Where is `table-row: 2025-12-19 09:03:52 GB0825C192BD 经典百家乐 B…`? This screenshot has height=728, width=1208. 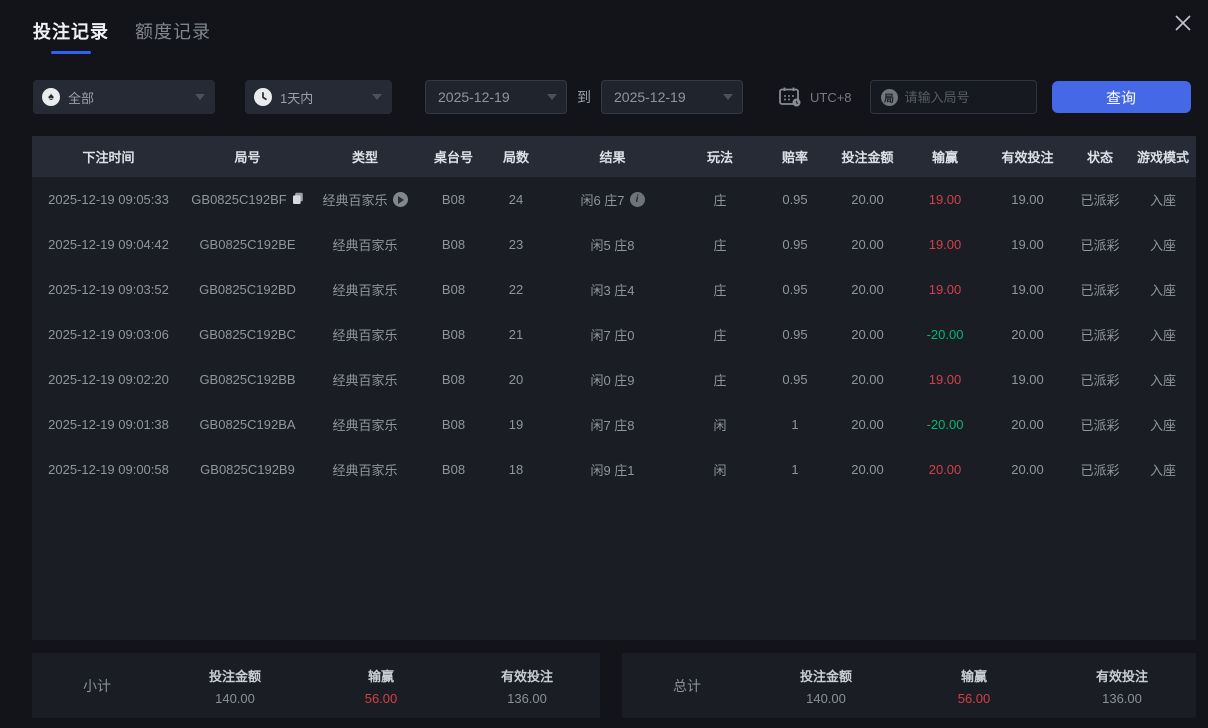 table-row: 2025-12-19 09:03:52 GB0825C192BD 经典百家乐 B… is located at coordinates (614, 289).